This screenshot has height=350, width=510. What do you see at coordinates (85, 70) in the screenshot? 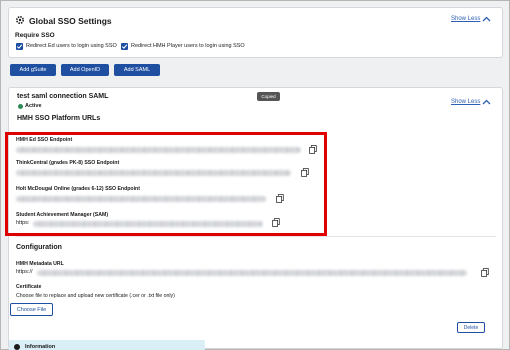
I see `add-openid-button: Add OpenID` at bounding box center [85, 70].